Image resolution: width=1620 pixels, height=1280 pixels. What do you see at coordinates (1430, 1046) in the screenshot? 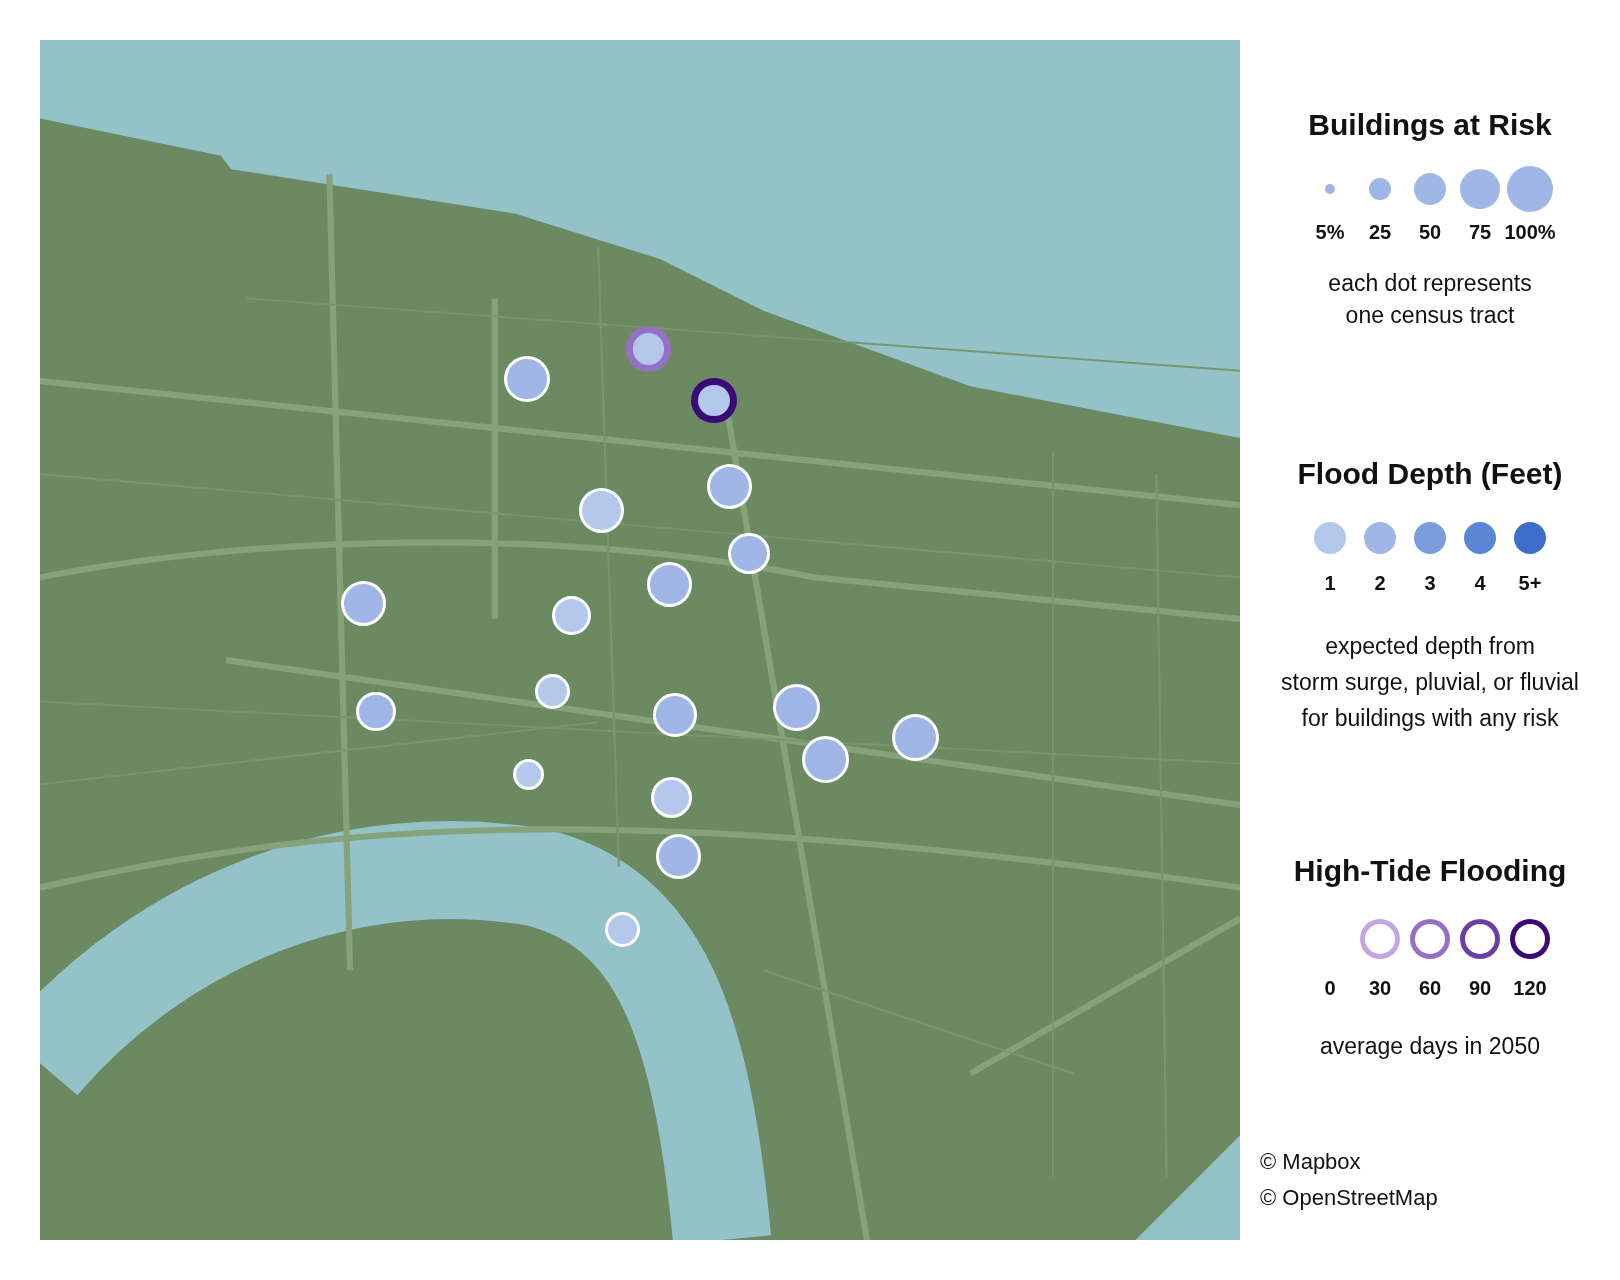
I see `legend-note: average days in 2050` at bounding box center [1430, 1046].